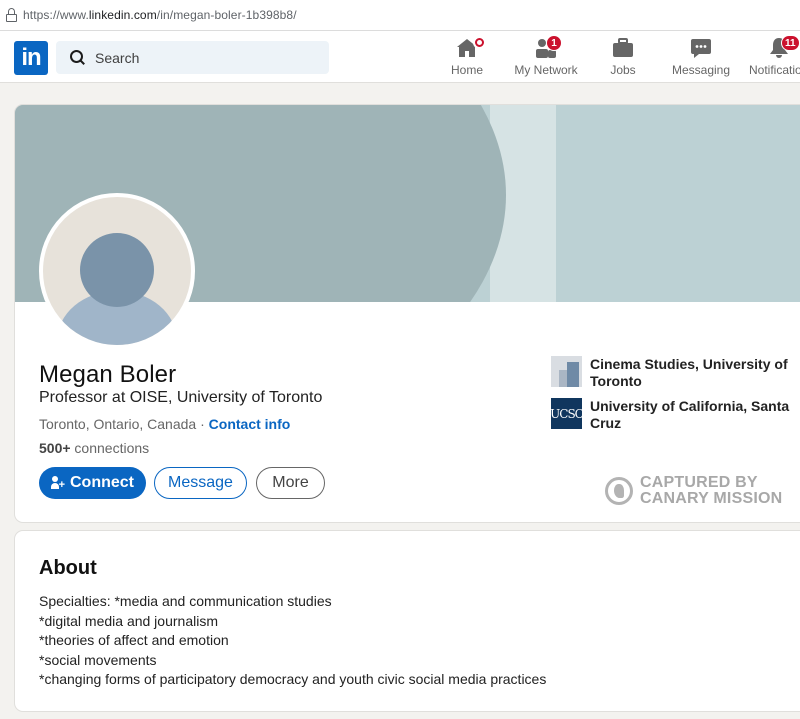 This screenshot has width=800, height=719. Describe the element at coordinates (774, 70) in the screenshot. I see `nav-notifications-label: Notifications` at that location.